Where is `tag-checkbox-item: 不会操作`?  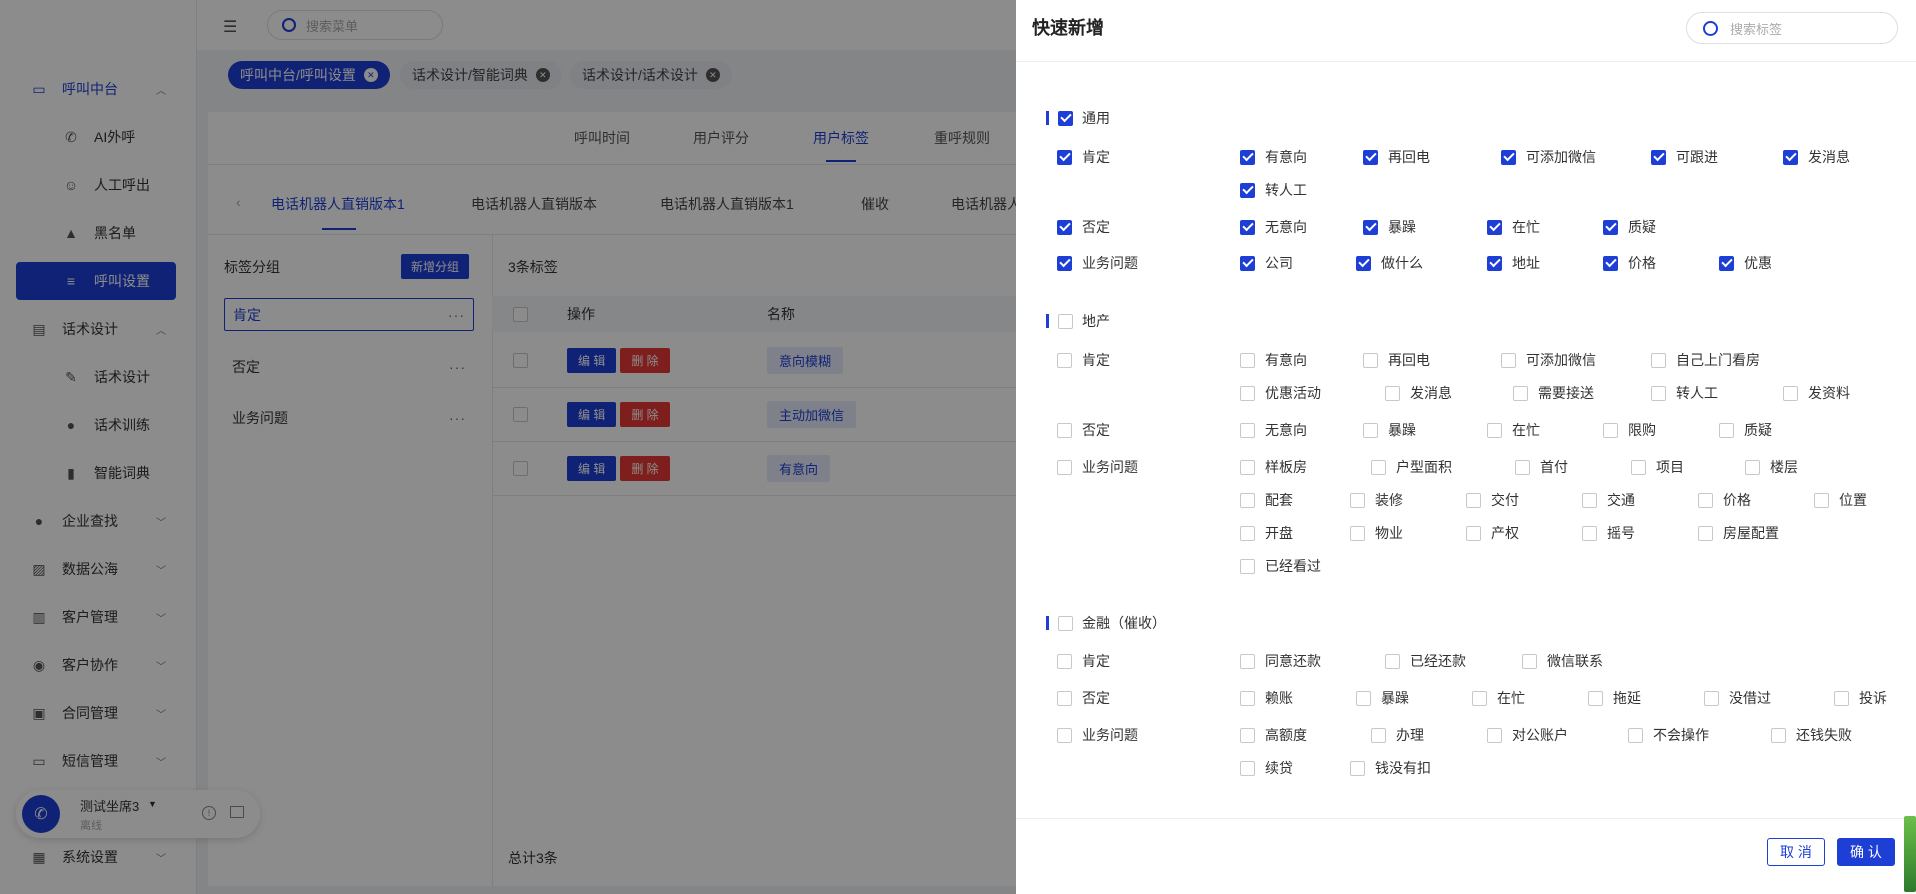 tag-checkbox-item: 不会操作 is located at coordinates (1668, 735).